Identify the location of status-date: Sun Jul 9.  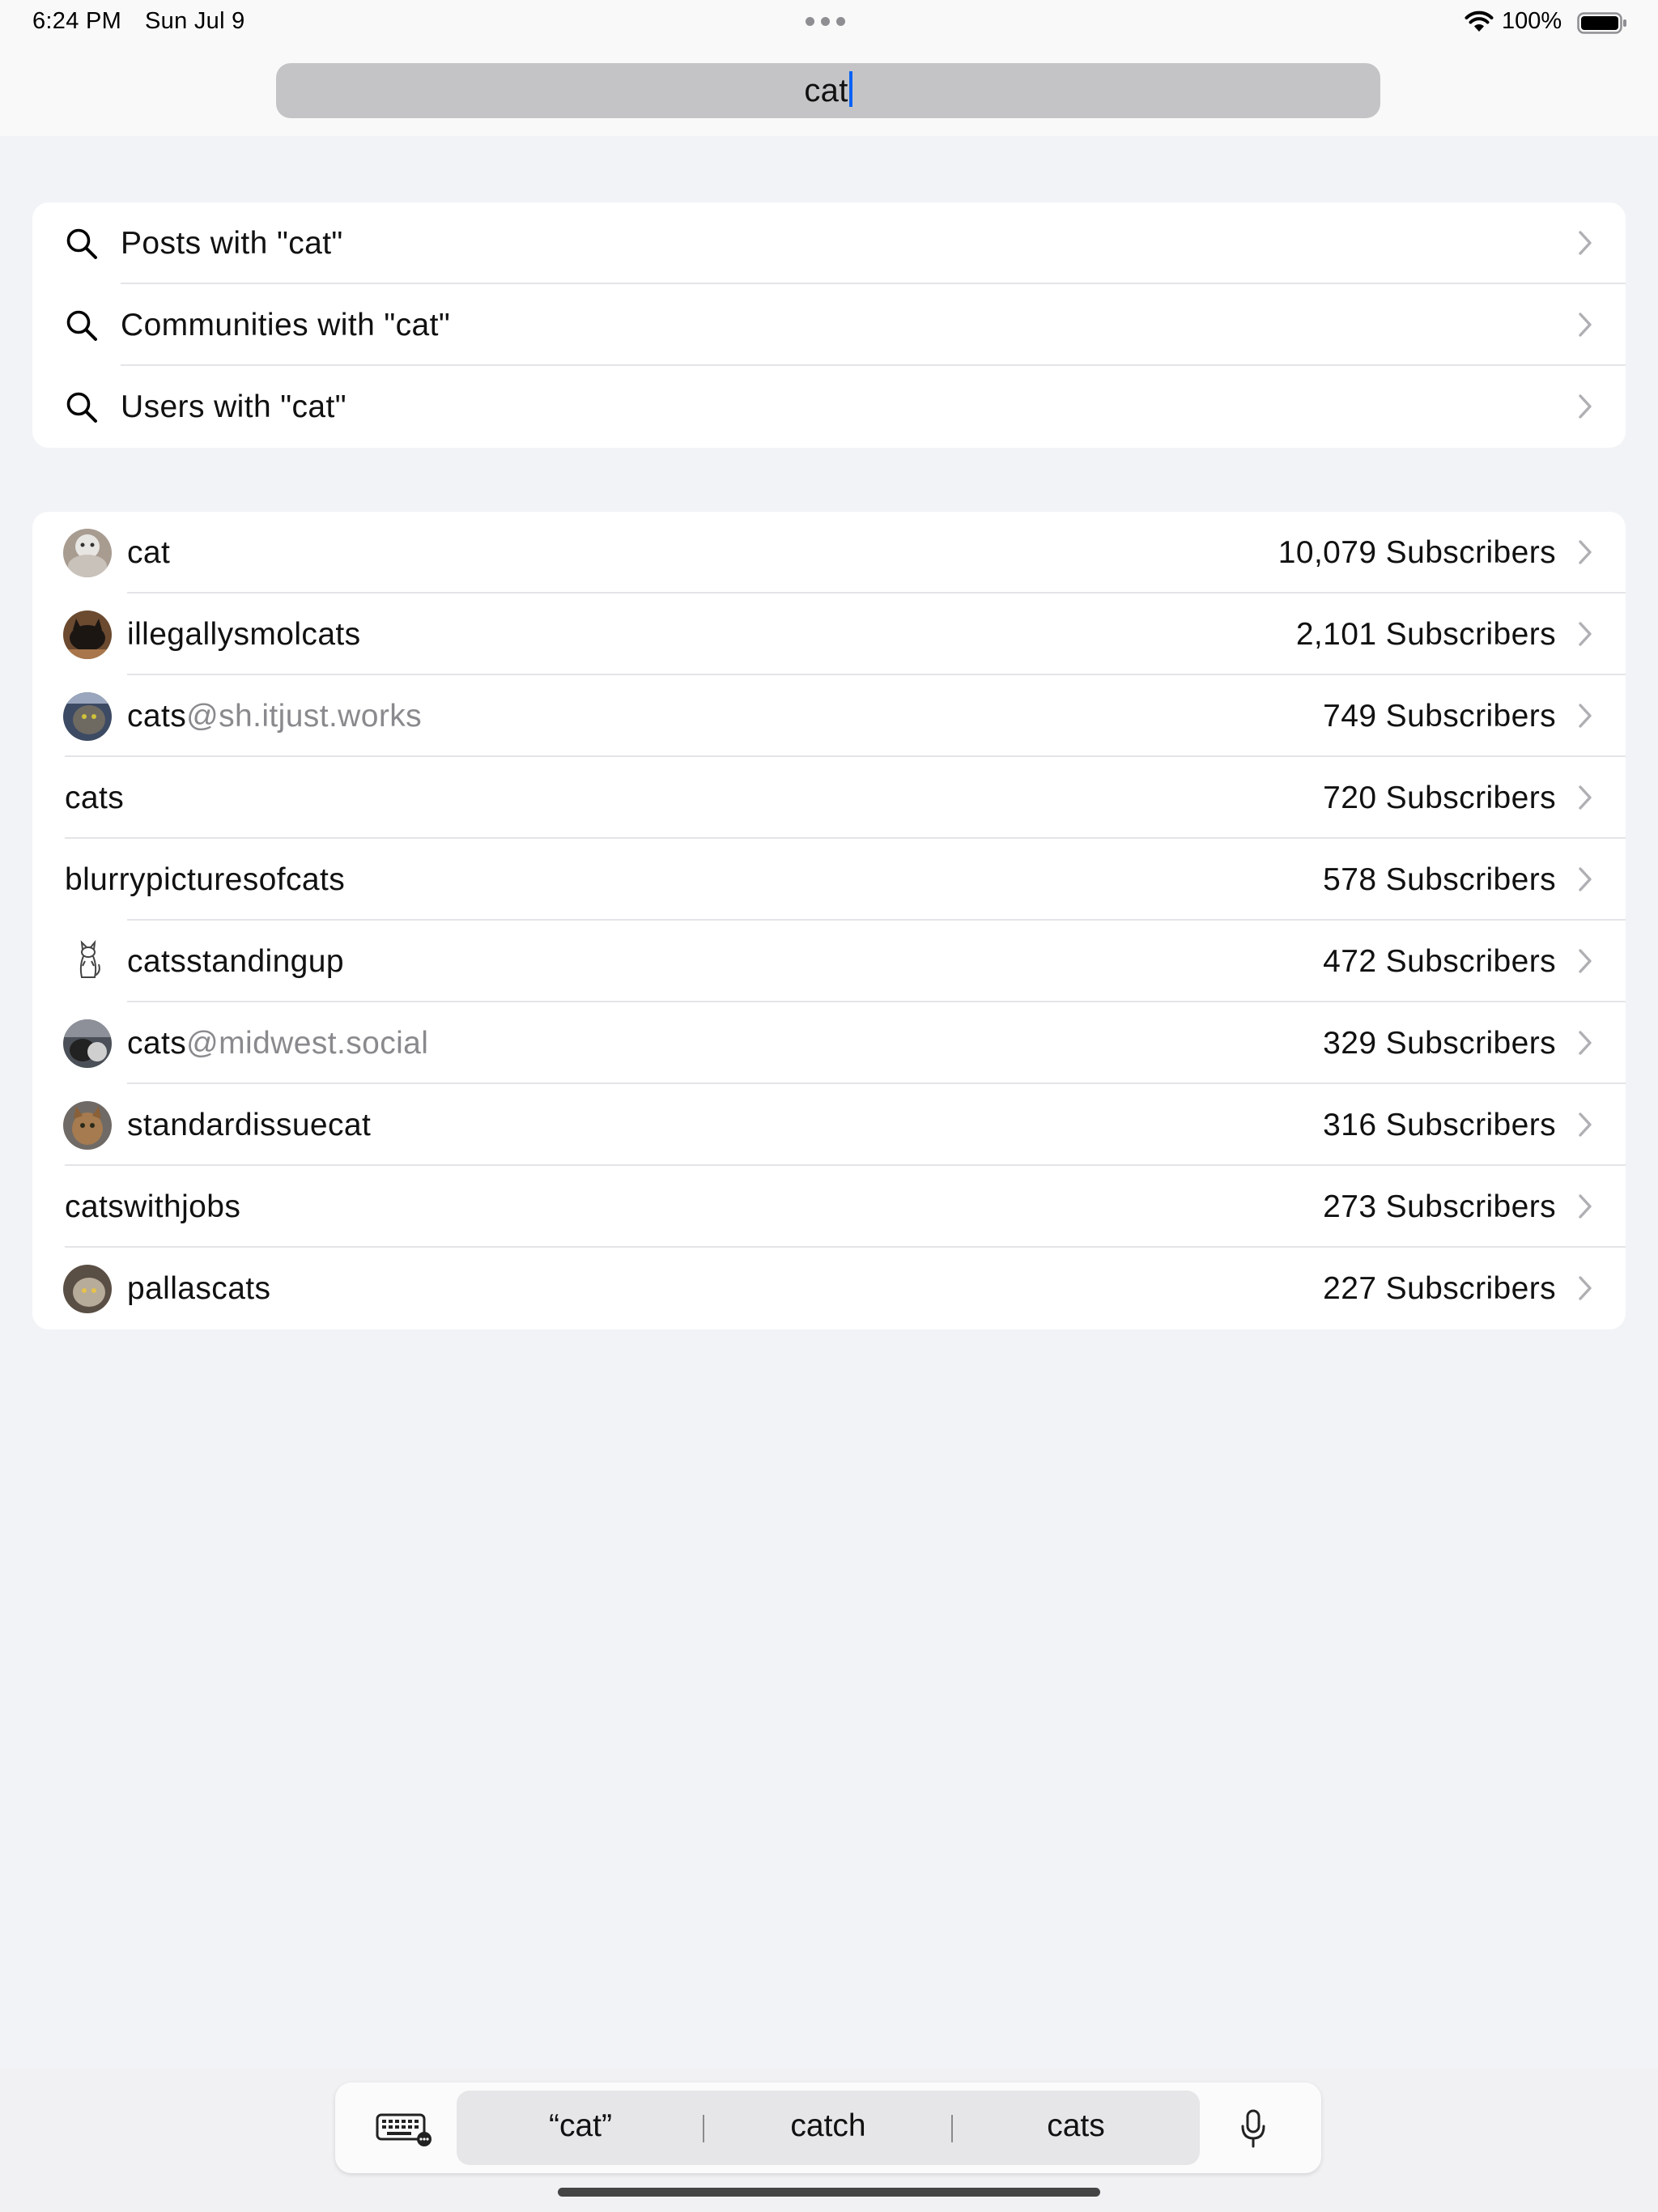
(195, 21).